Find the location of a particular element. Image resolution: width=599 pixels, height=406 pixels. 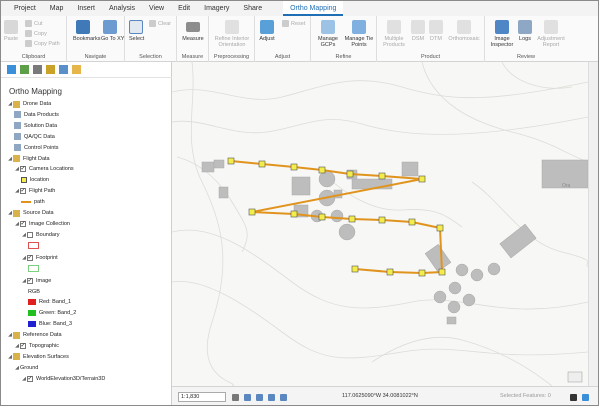

interior-orientation-icon is located at coordinates (232, 27).